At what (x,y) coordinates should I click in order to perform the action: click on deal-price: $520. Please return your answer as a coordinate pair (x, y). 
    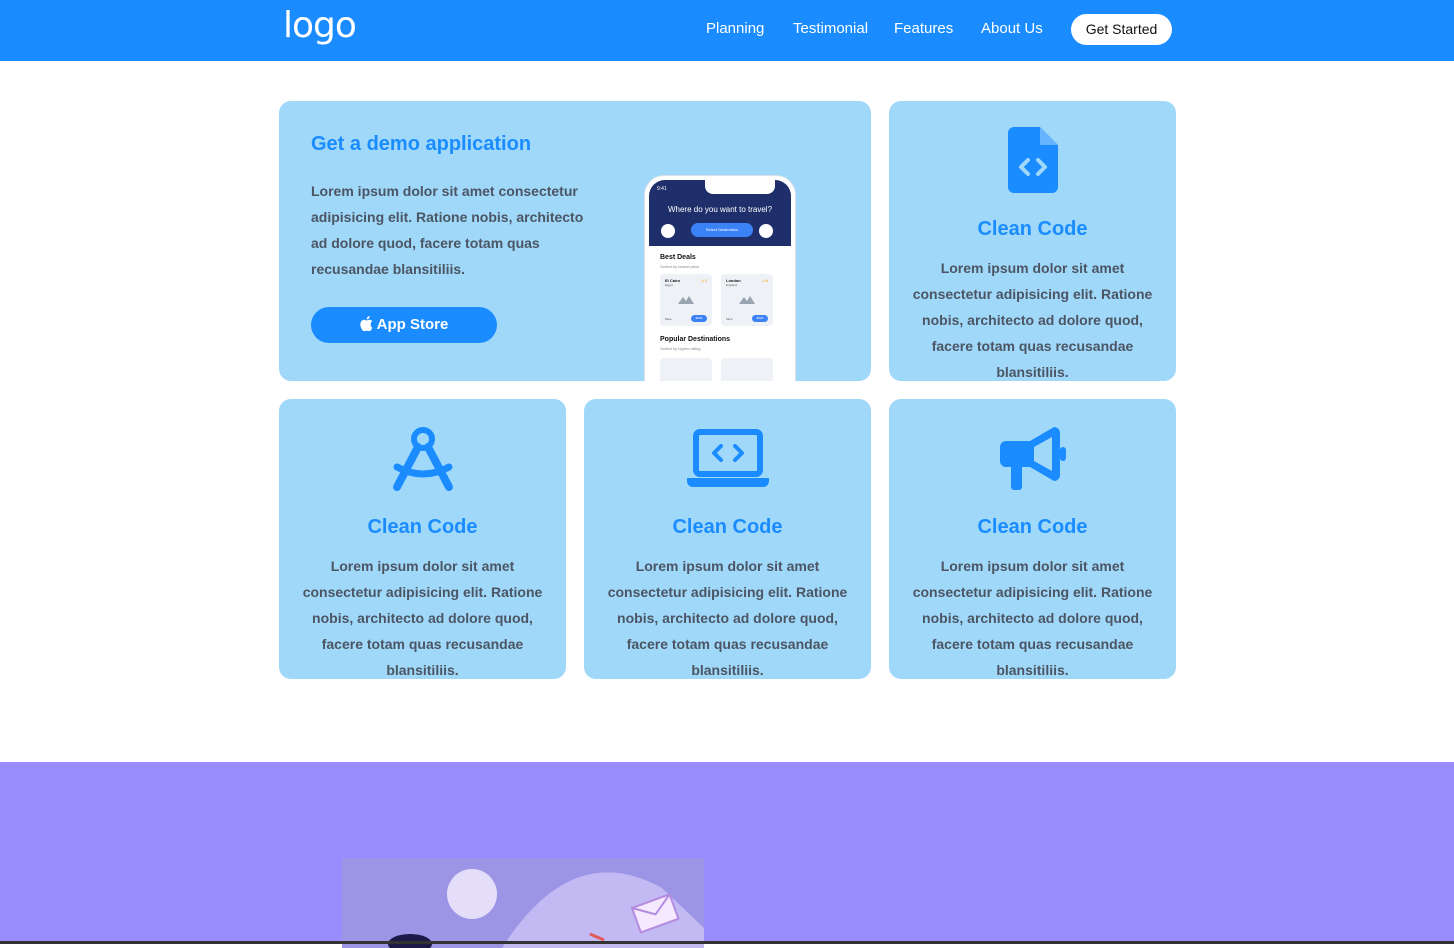
    Looking at the image, I should click on (760, 318).